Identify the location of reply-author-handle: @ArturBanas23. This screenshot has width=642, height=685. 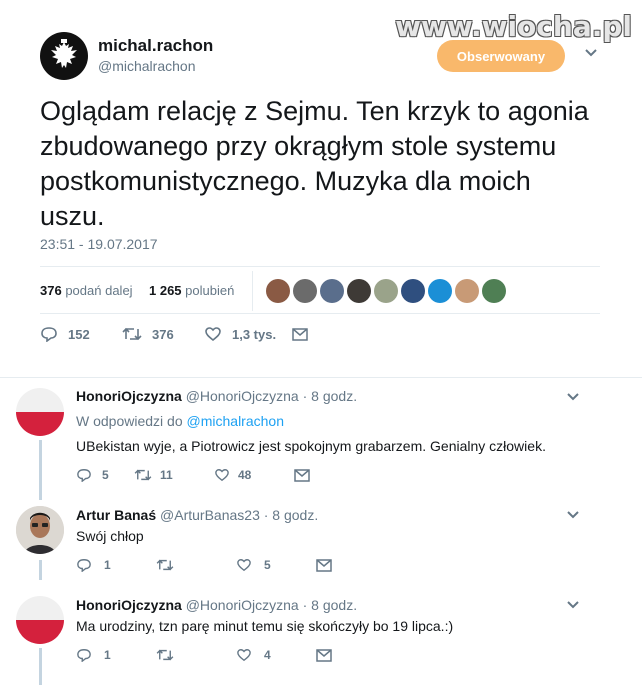
(210, 515).